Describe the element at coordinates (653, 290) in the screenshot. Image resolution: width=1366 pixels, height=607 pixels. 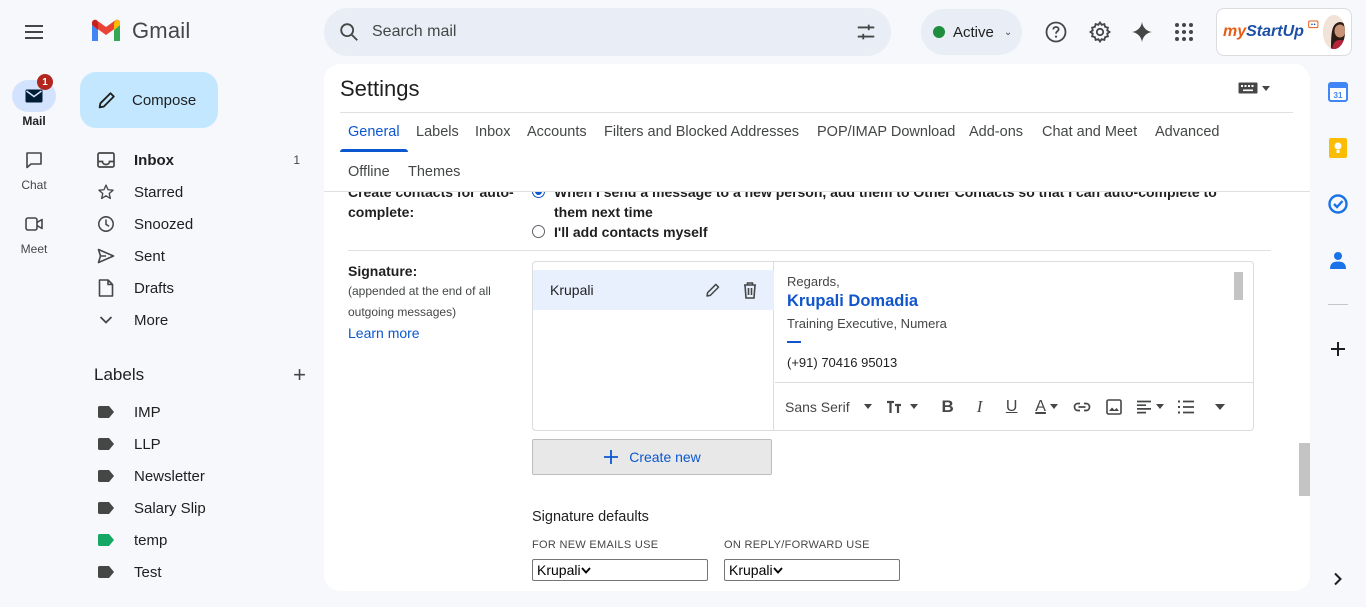
I see `signature-list-item: Krupali` at that location.